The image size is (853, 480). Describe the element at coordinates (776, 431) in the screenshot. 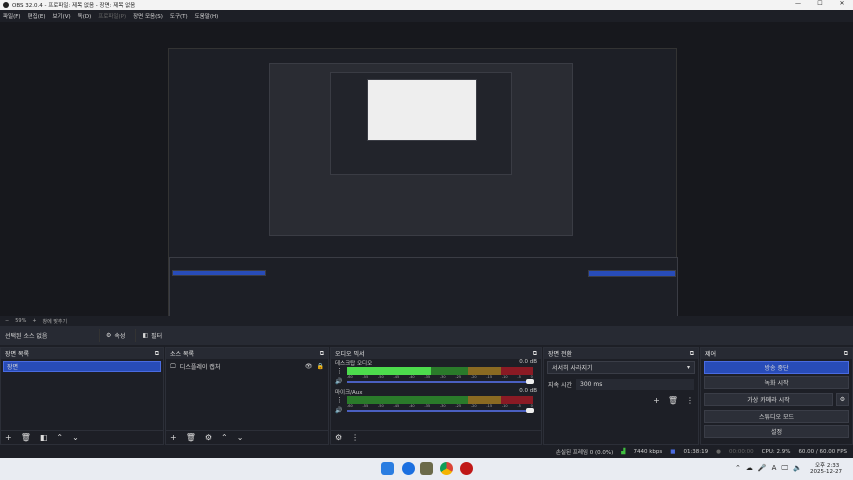

I see `settings-button: 설정` at that location.